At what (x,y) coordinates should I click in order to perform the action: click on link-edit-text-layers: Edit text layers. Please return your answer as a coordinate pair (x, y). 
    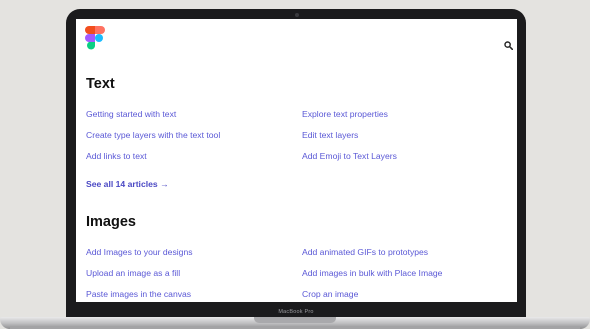
    Looking at the image, I should click on (330, 135).